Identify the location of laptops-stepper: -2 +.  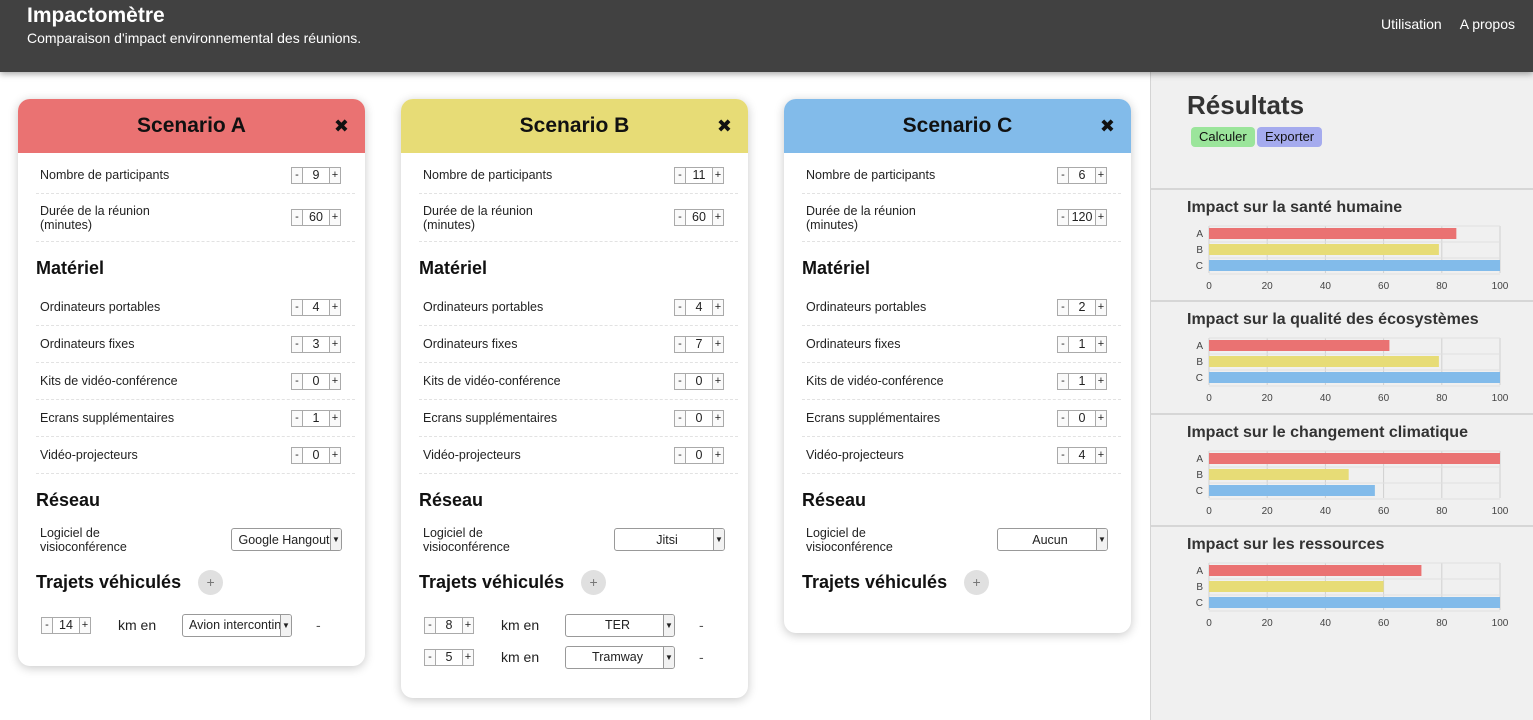
(1082, 307).